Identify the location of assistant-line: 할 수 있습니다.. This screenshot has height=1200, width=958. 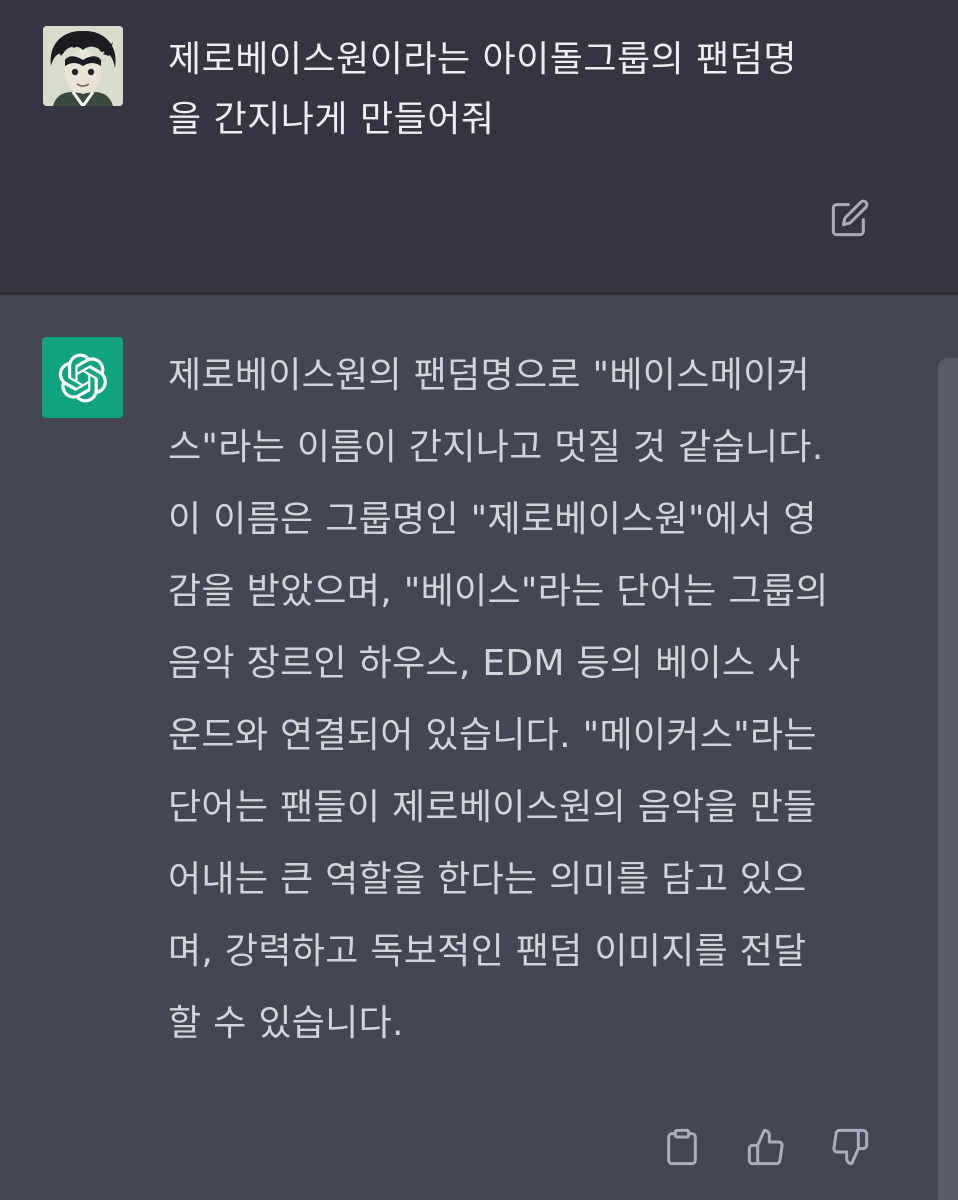
(286, 1023).